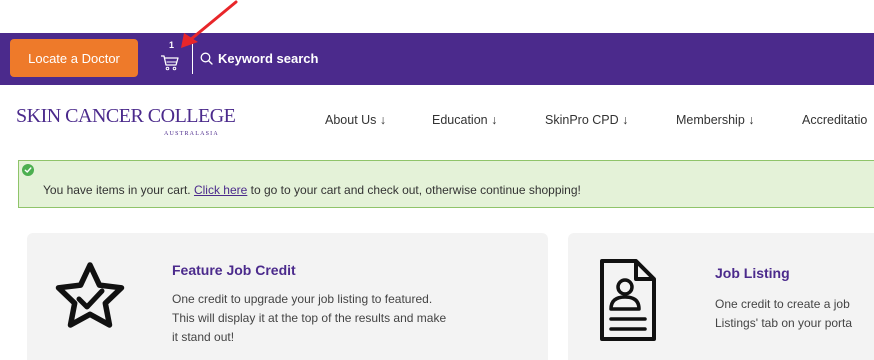  Describe the element at coordinates (234, 270) in the screenshot. I see `card-title: Feature Job Credit` at that location.